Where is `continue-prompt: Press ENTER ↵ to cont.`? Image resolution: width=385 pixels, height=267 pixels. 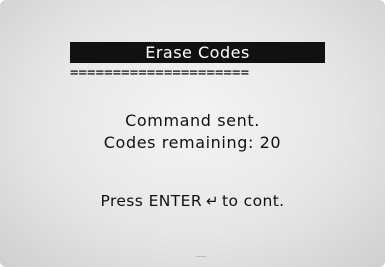
continue-prompt: Press ENTER ↵ to cont. is located at coordinates (192, 201).